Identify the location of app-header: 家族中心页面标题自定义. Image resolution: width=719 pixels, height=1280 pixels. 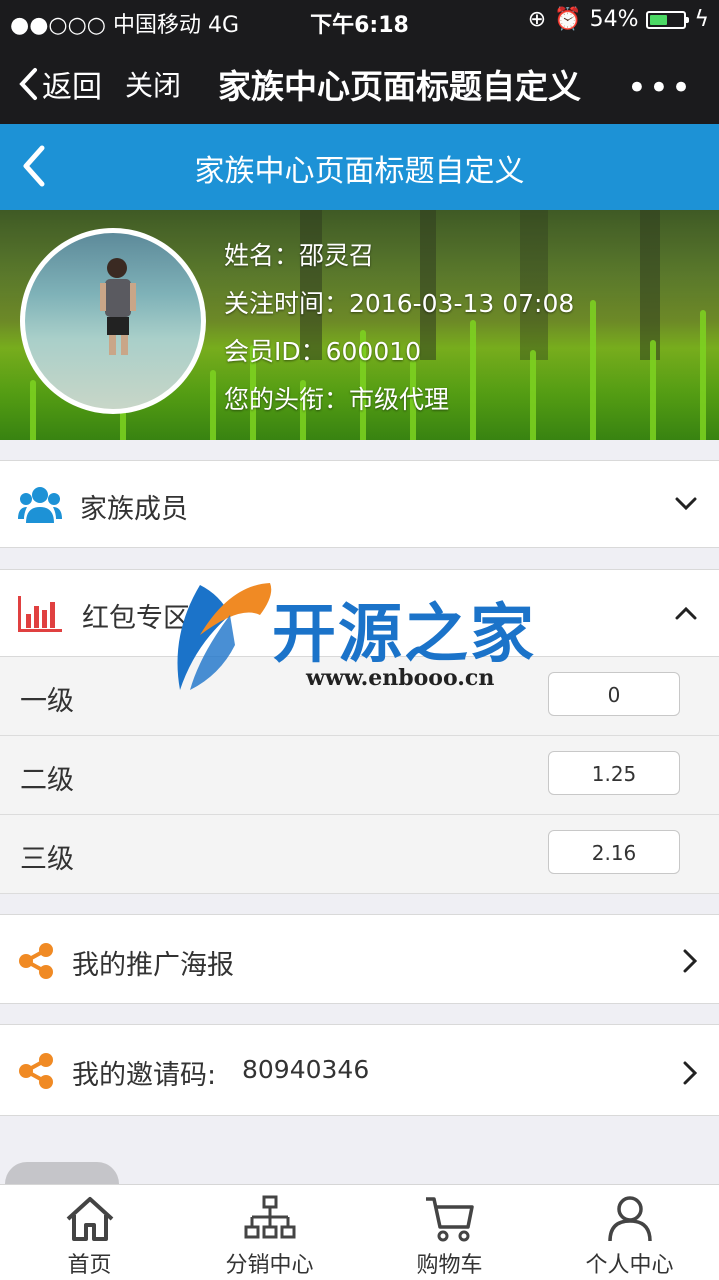
(359, 167).